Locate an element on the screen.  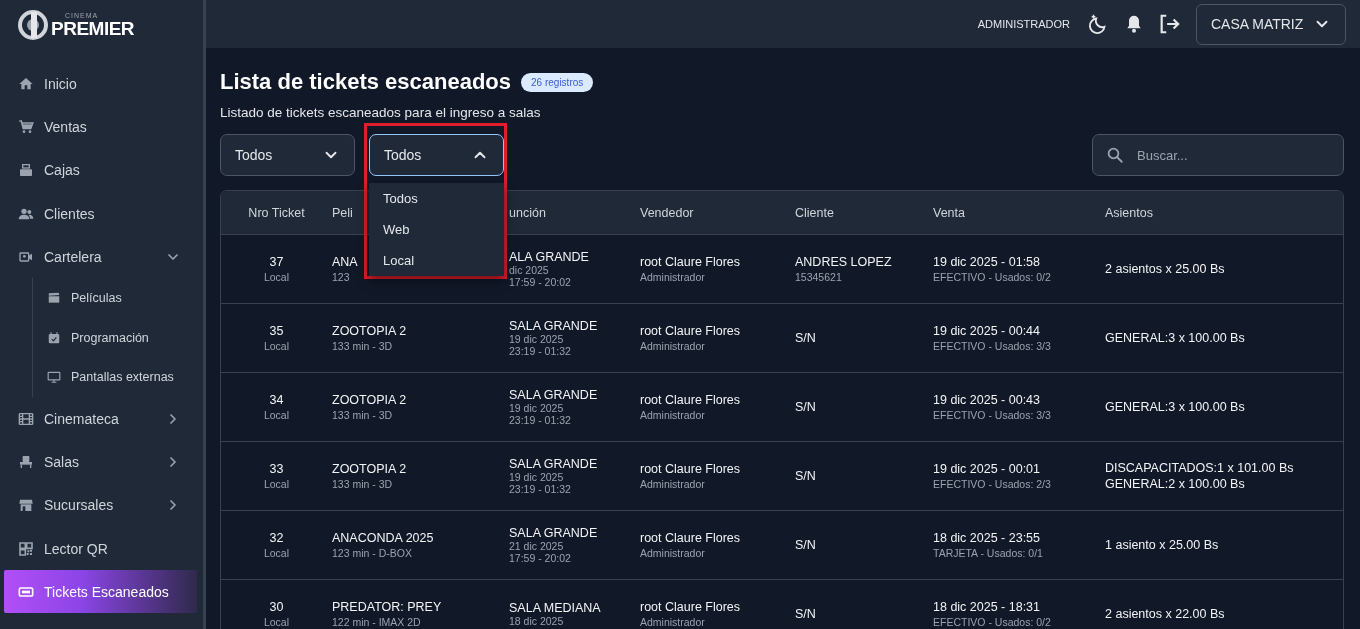
cart-icon is located at coordinates (26, 126).